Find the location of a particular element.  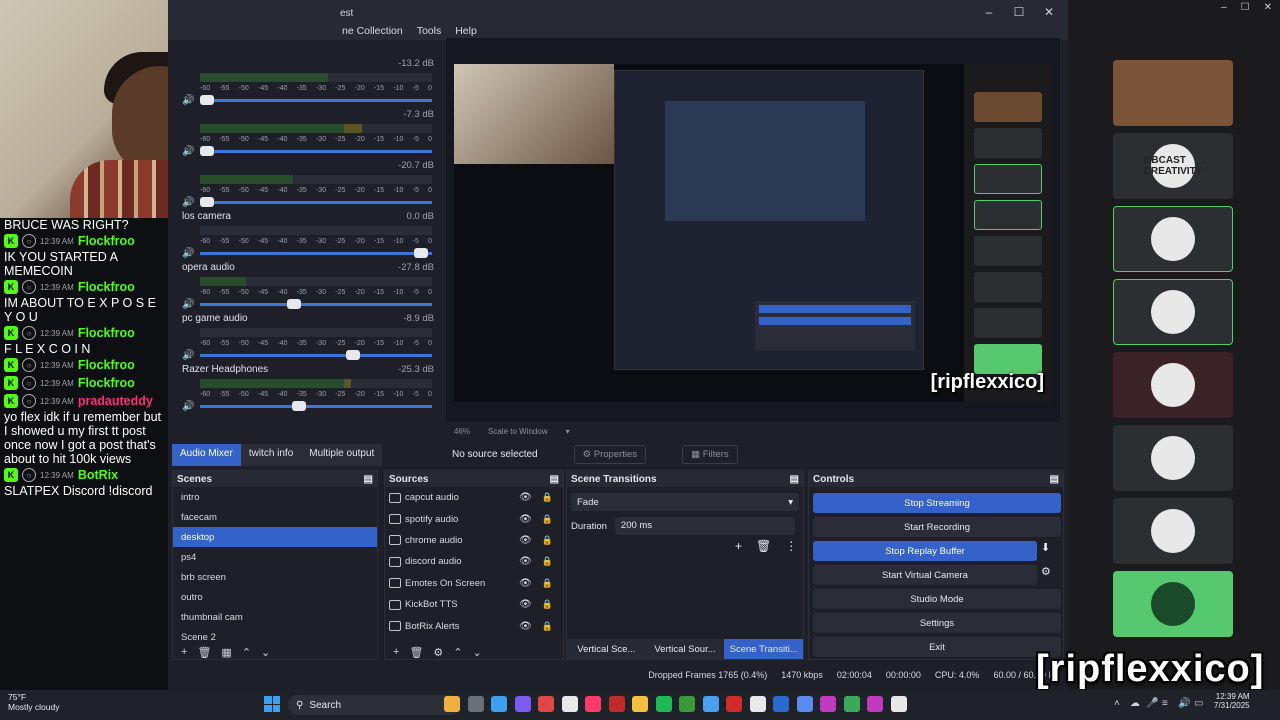

mic-icon: 🎤 is located at coordinates (1152, 703).